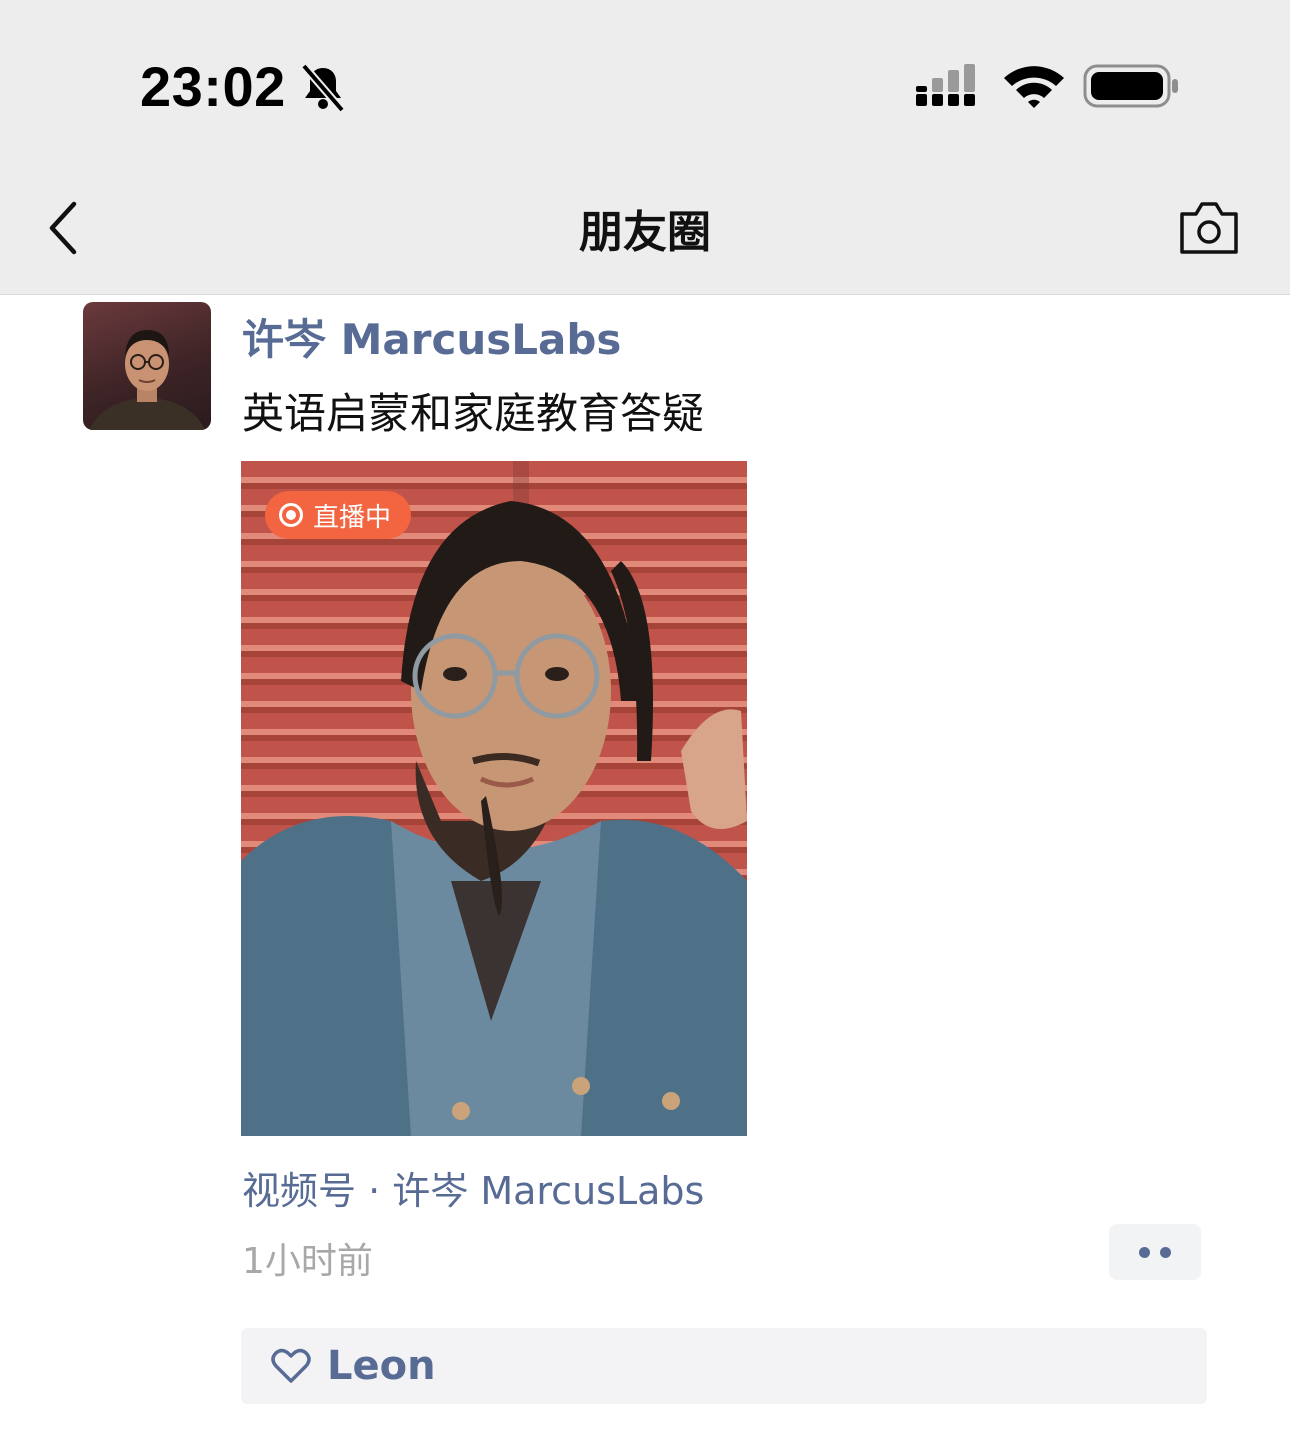 The image size is (1290, 1446). I want to click on heart-icon, so click(291, 1365).